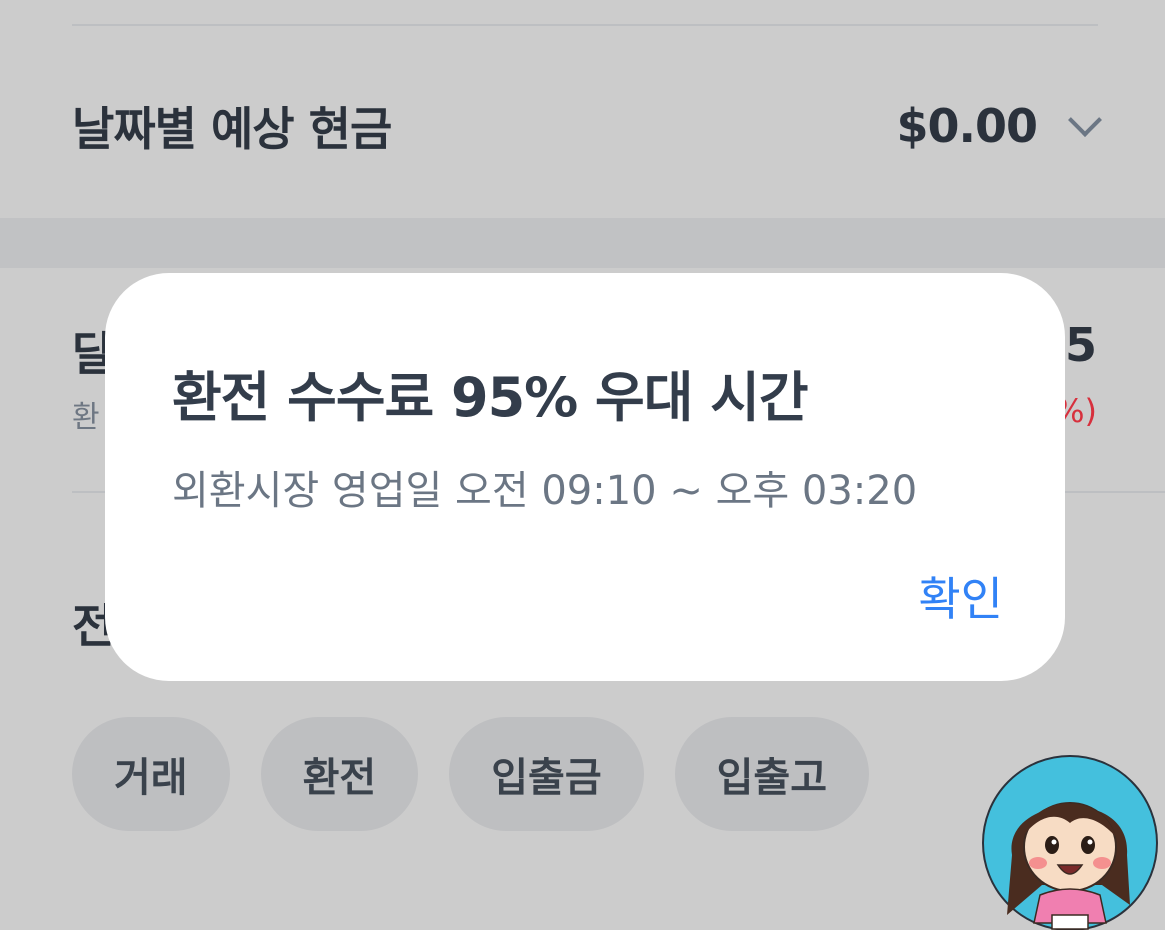  I want to click on filter-chips: 거래 환전 입출금 입출고, so click(471, 774).